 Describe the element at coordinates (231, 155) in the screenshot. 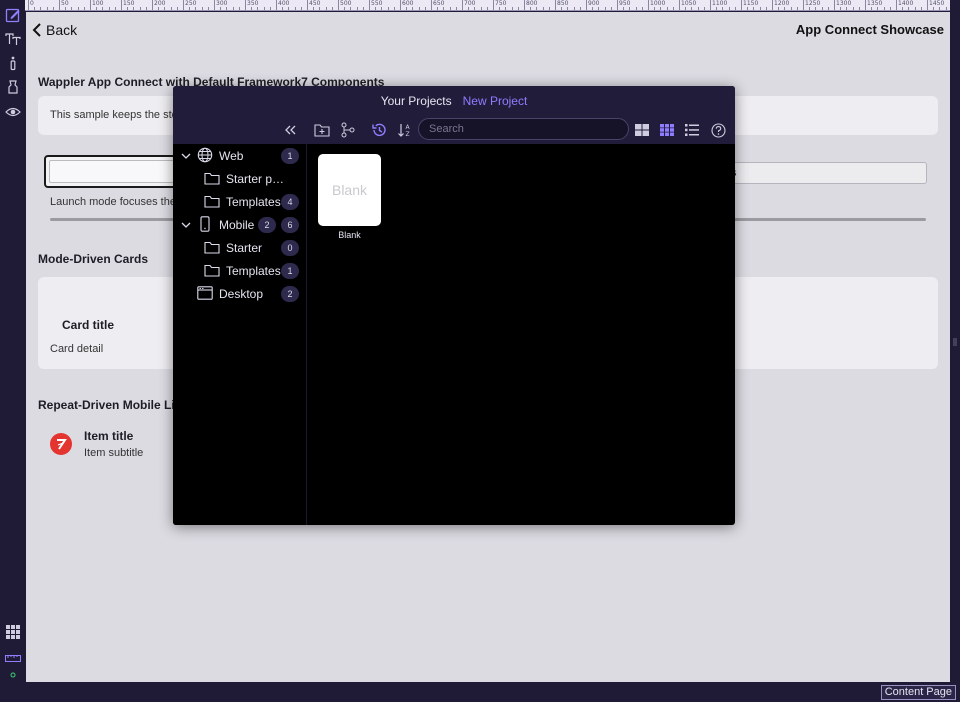

I see `tree-label: Web` at that location.